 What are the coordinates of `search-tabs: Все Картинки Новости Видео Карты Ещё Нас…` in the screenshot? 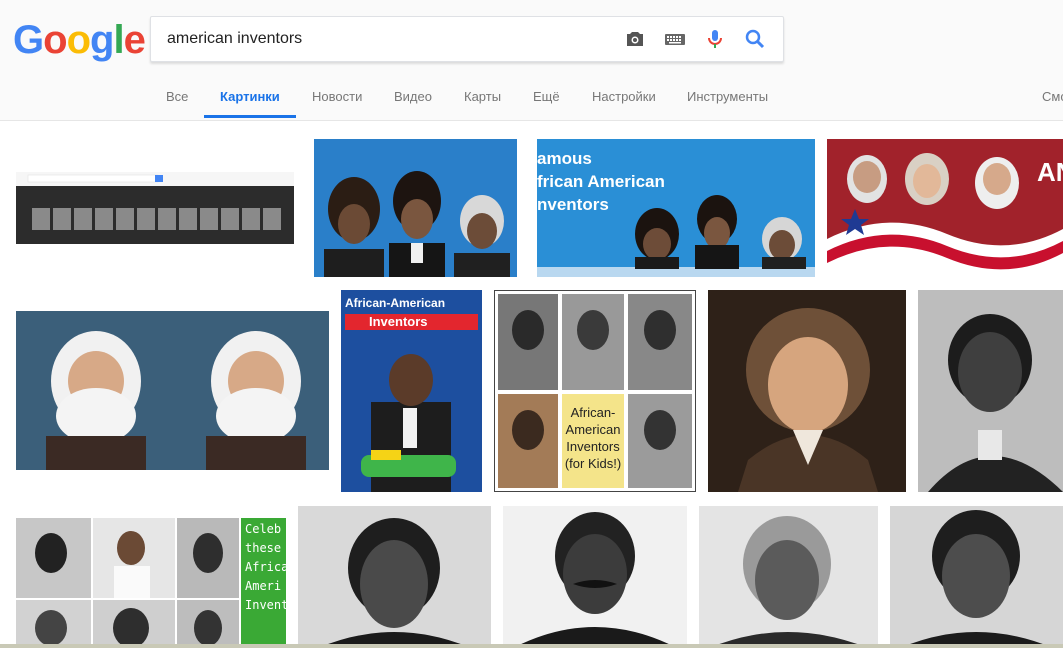 It's located at (531, 98).